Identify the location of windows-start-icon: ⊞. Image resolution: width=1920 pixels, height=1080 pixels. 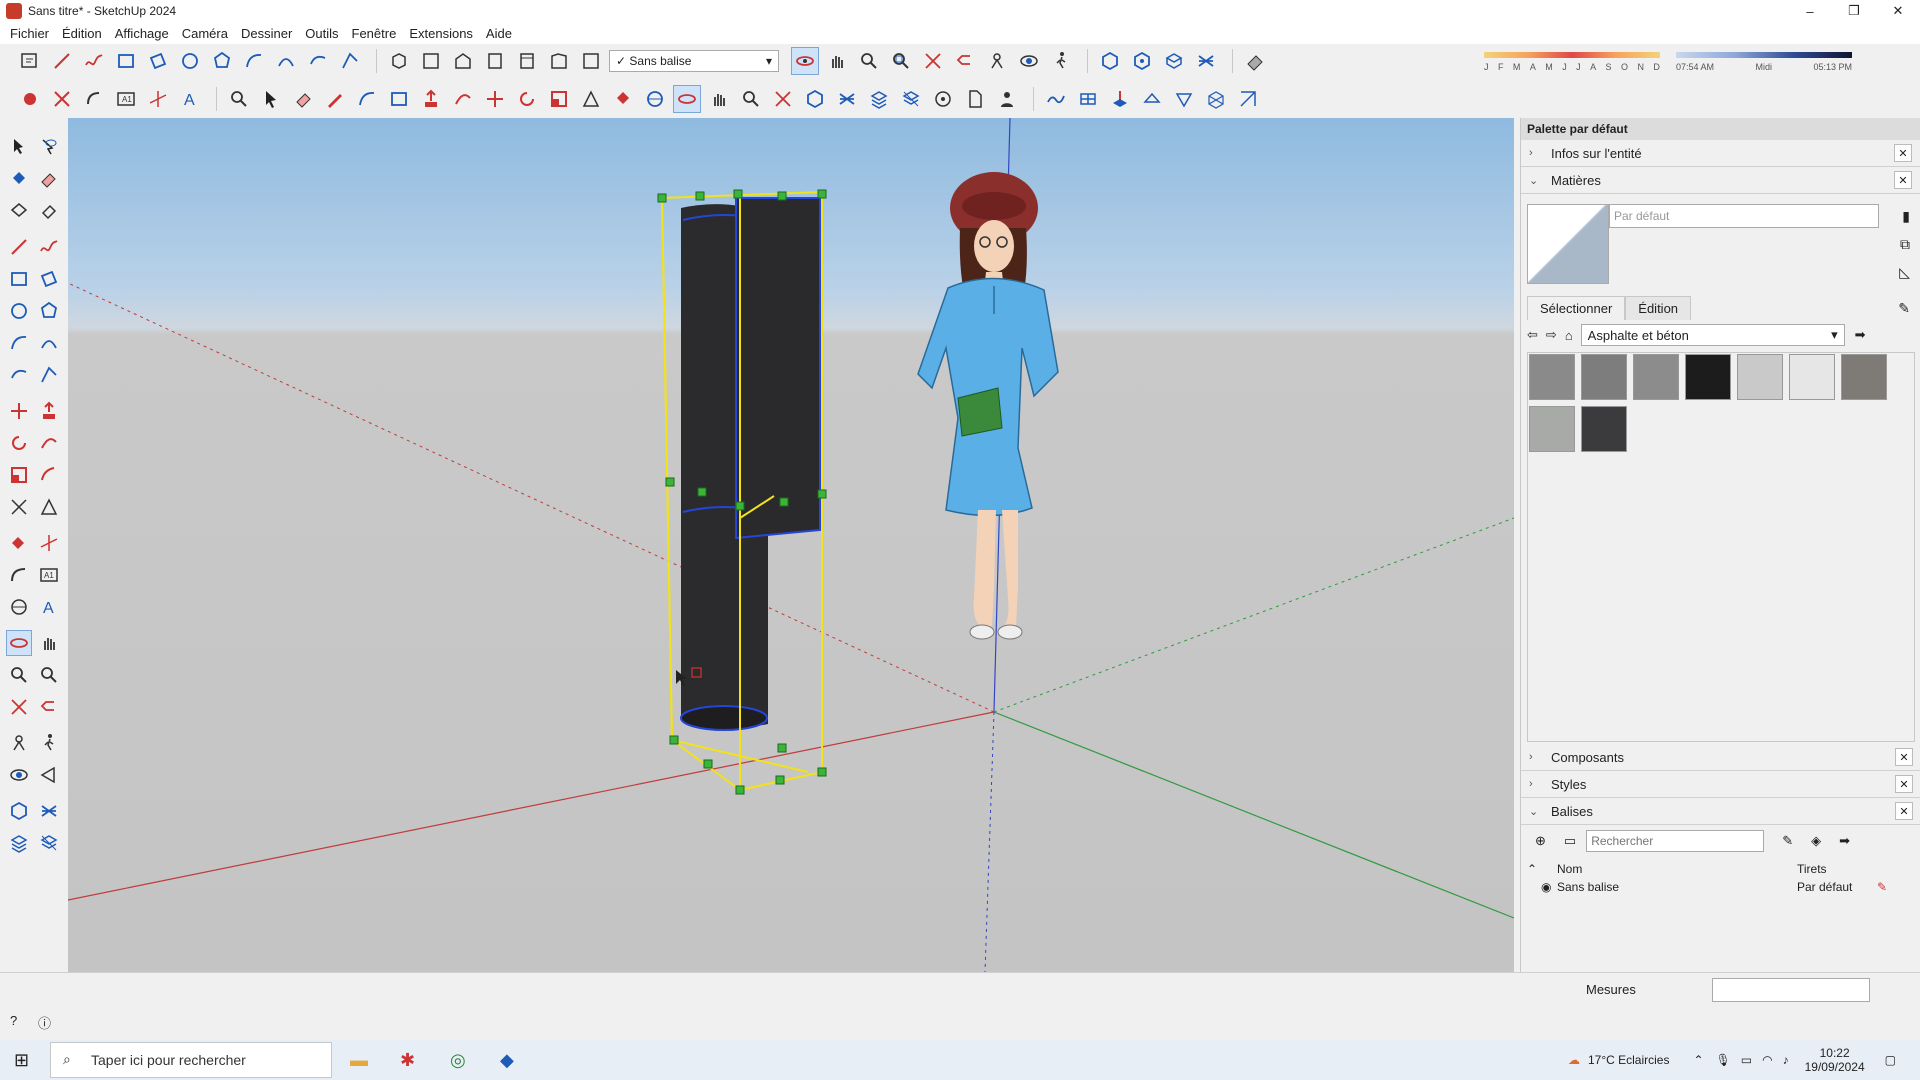
(21, 1060).